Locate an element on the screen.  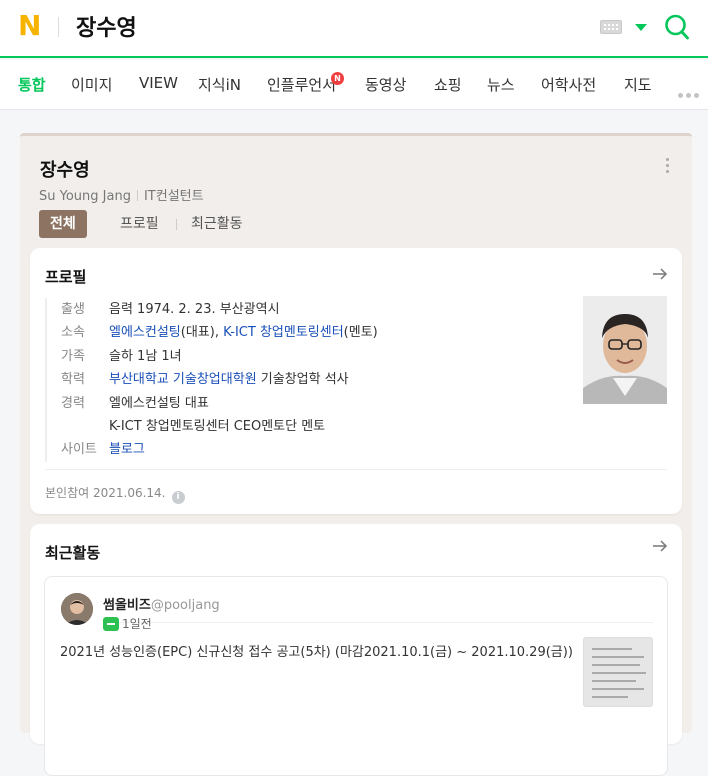
tab-video: 동영상 is located at coordinates (385, 84).